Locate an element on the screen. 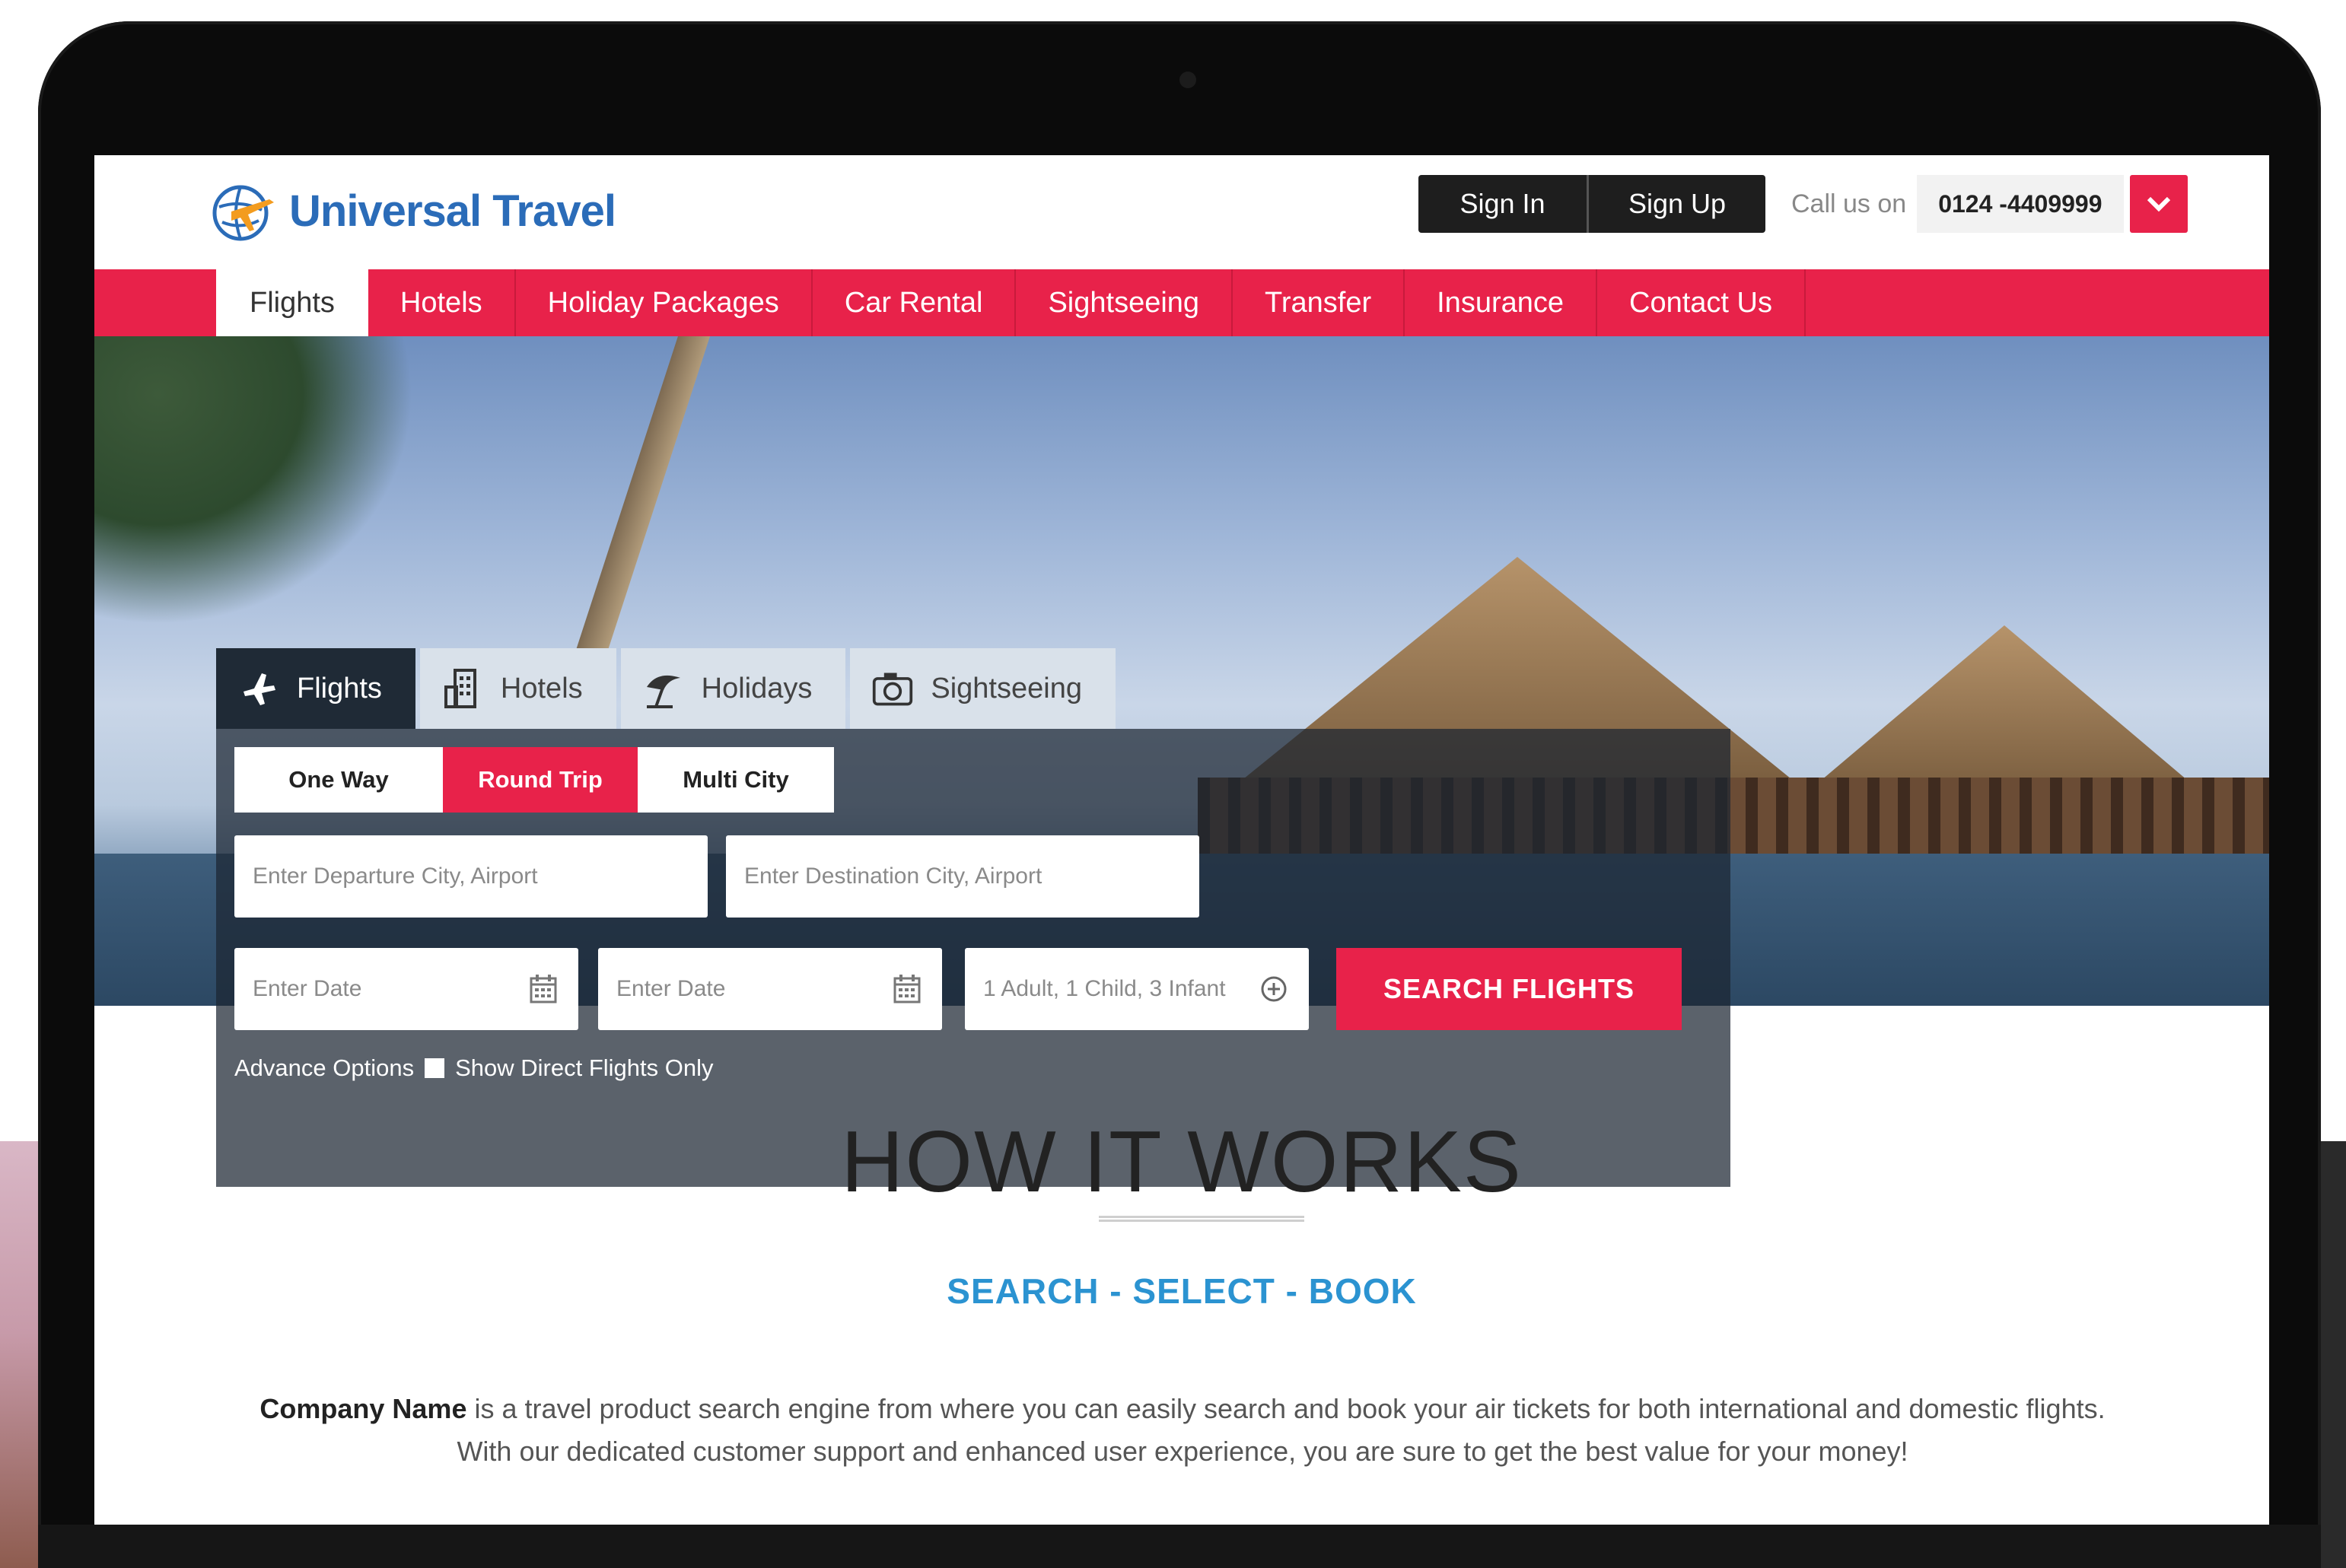 This screenshot has height=1568, width=2346. umbrella-icon is located at coordinates (663, 688).